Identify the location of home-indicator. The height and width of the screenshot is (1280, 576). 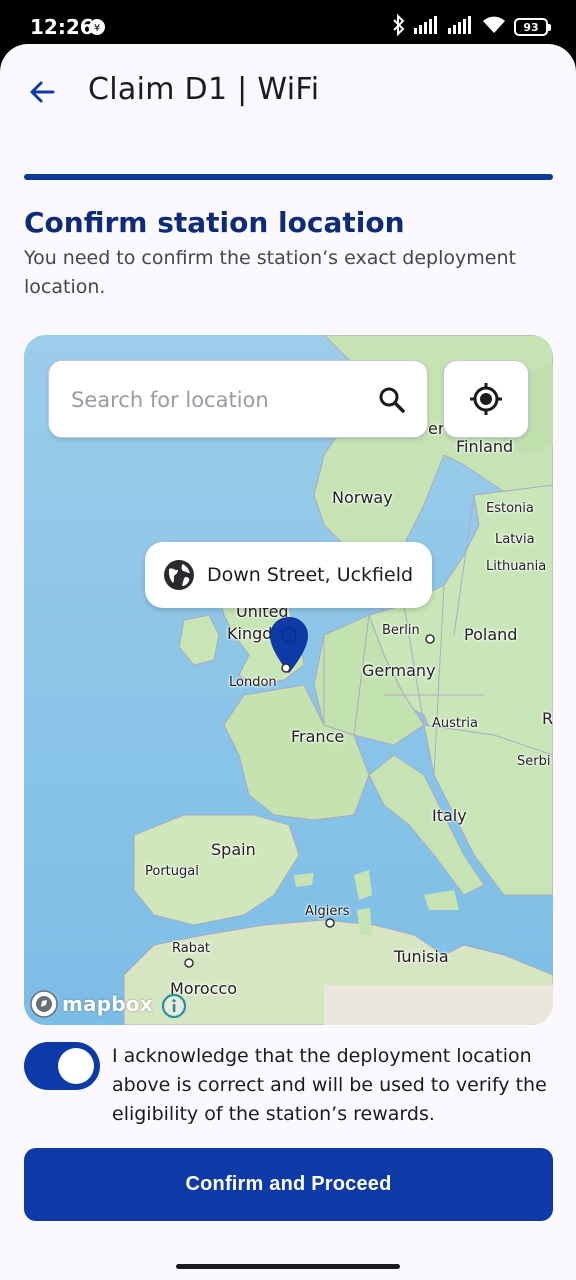
(288, 1266).